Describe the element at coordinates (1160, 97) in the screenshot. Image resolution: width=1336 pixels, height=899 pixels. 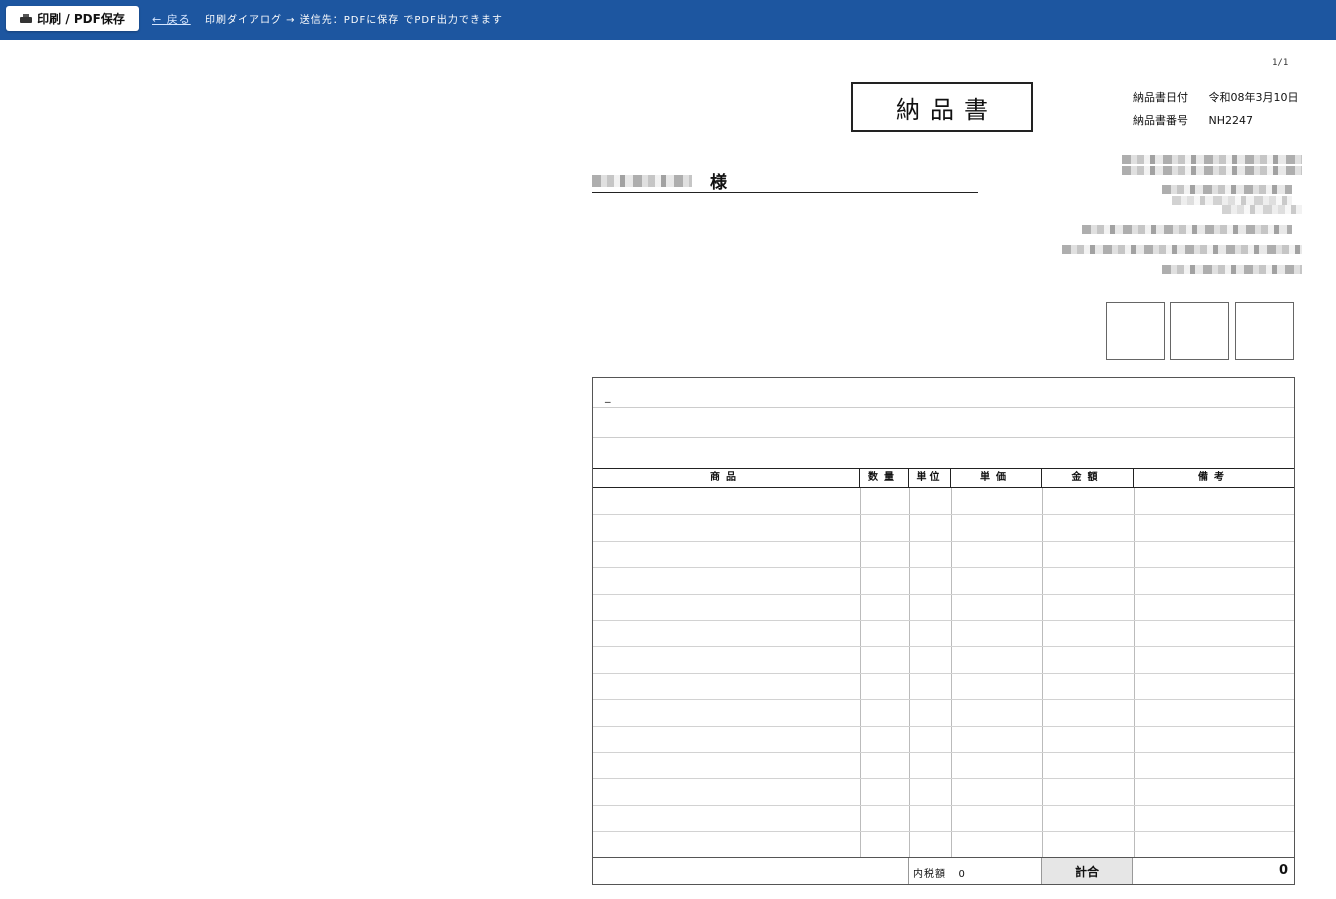
I see `delivery-date-label: 納品書日付` at that location.